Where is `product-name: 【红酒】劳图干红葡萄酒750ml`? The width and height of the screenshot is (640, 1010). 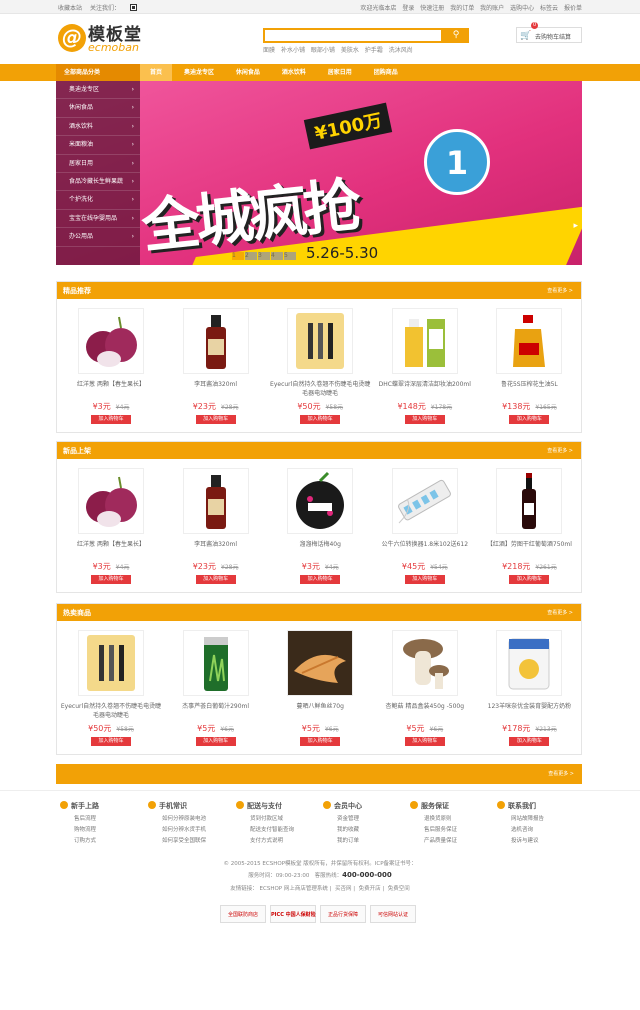
product-name: 【红酒】劳图干红葡萄酒750ml is located at coordinates (529, 549).